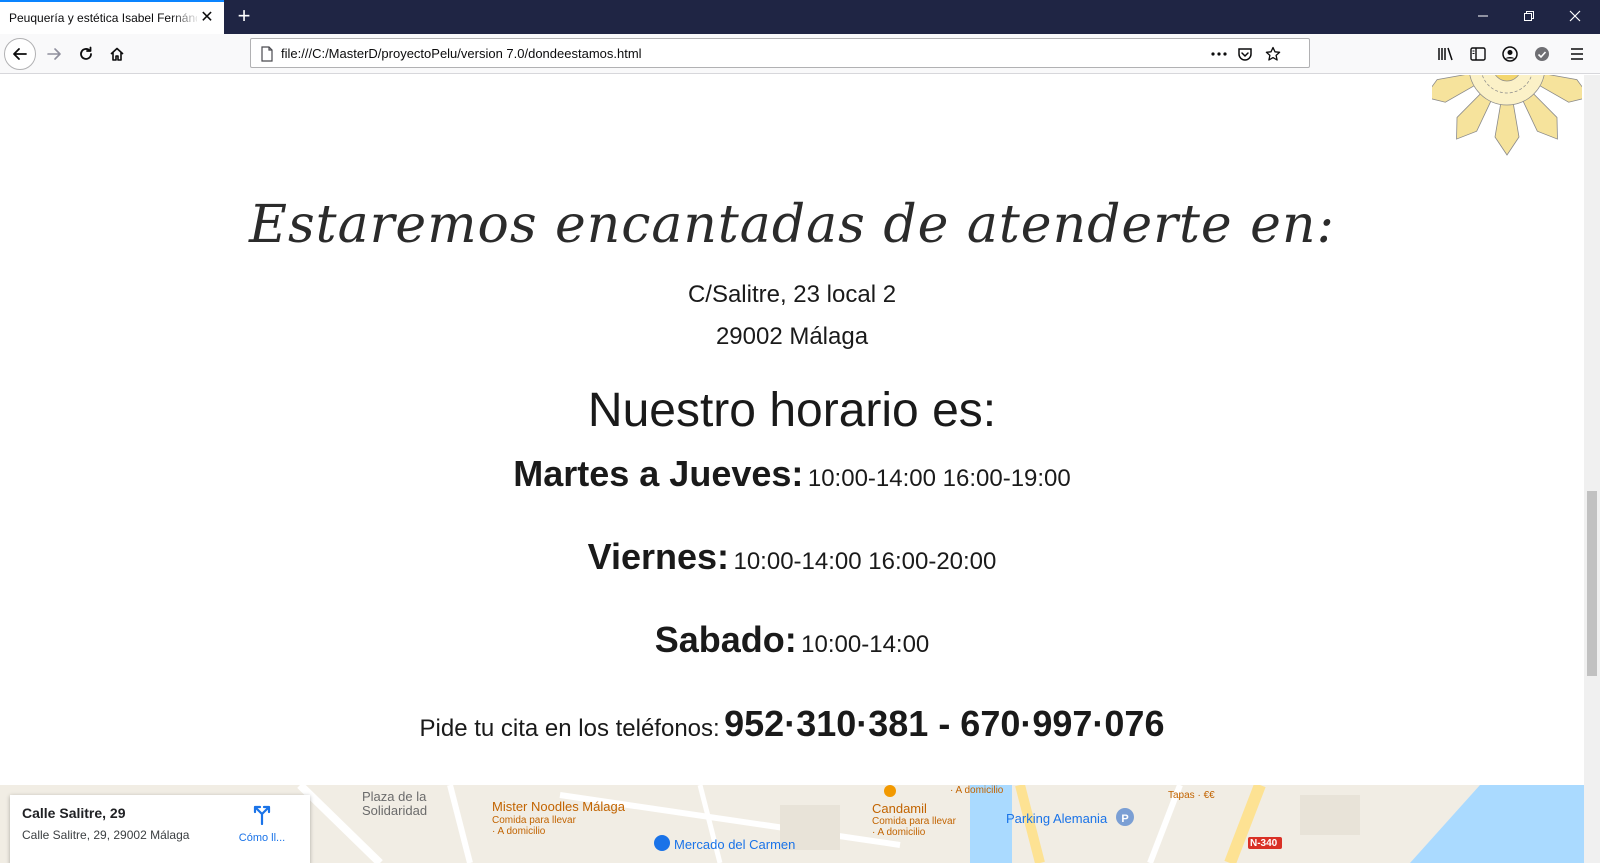 The height and width of the screenshot is (863, 1600). Describe the element at coordinates (658, 556) in the screenshot. I see `schedule-day: Viernes:` at that location.